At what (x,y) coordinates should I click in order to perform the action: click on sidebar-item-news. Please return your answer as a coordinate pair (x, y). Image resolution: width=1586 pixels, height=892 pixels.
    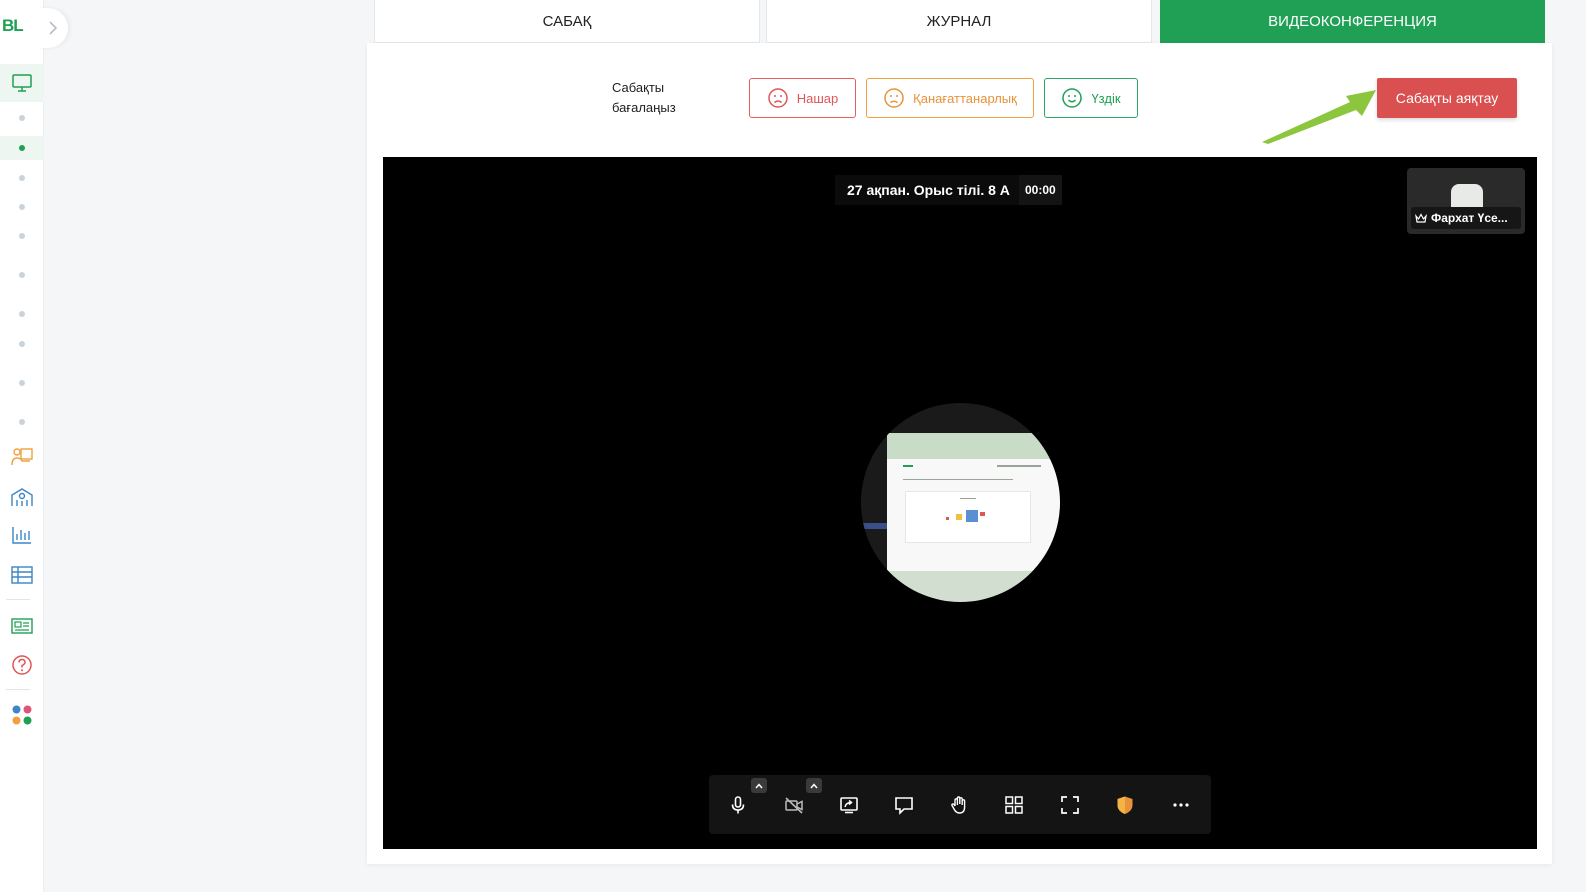
    Looking at the image, I should click on (22, 626).